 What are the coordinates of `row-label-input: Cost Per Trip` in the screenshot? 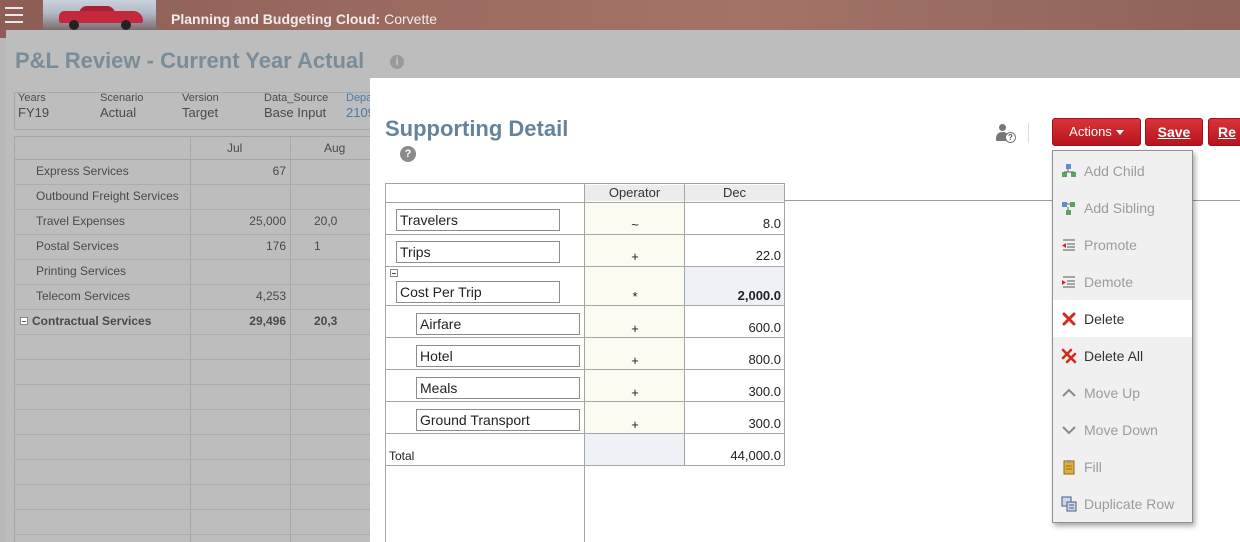 It's located at (478, 292).